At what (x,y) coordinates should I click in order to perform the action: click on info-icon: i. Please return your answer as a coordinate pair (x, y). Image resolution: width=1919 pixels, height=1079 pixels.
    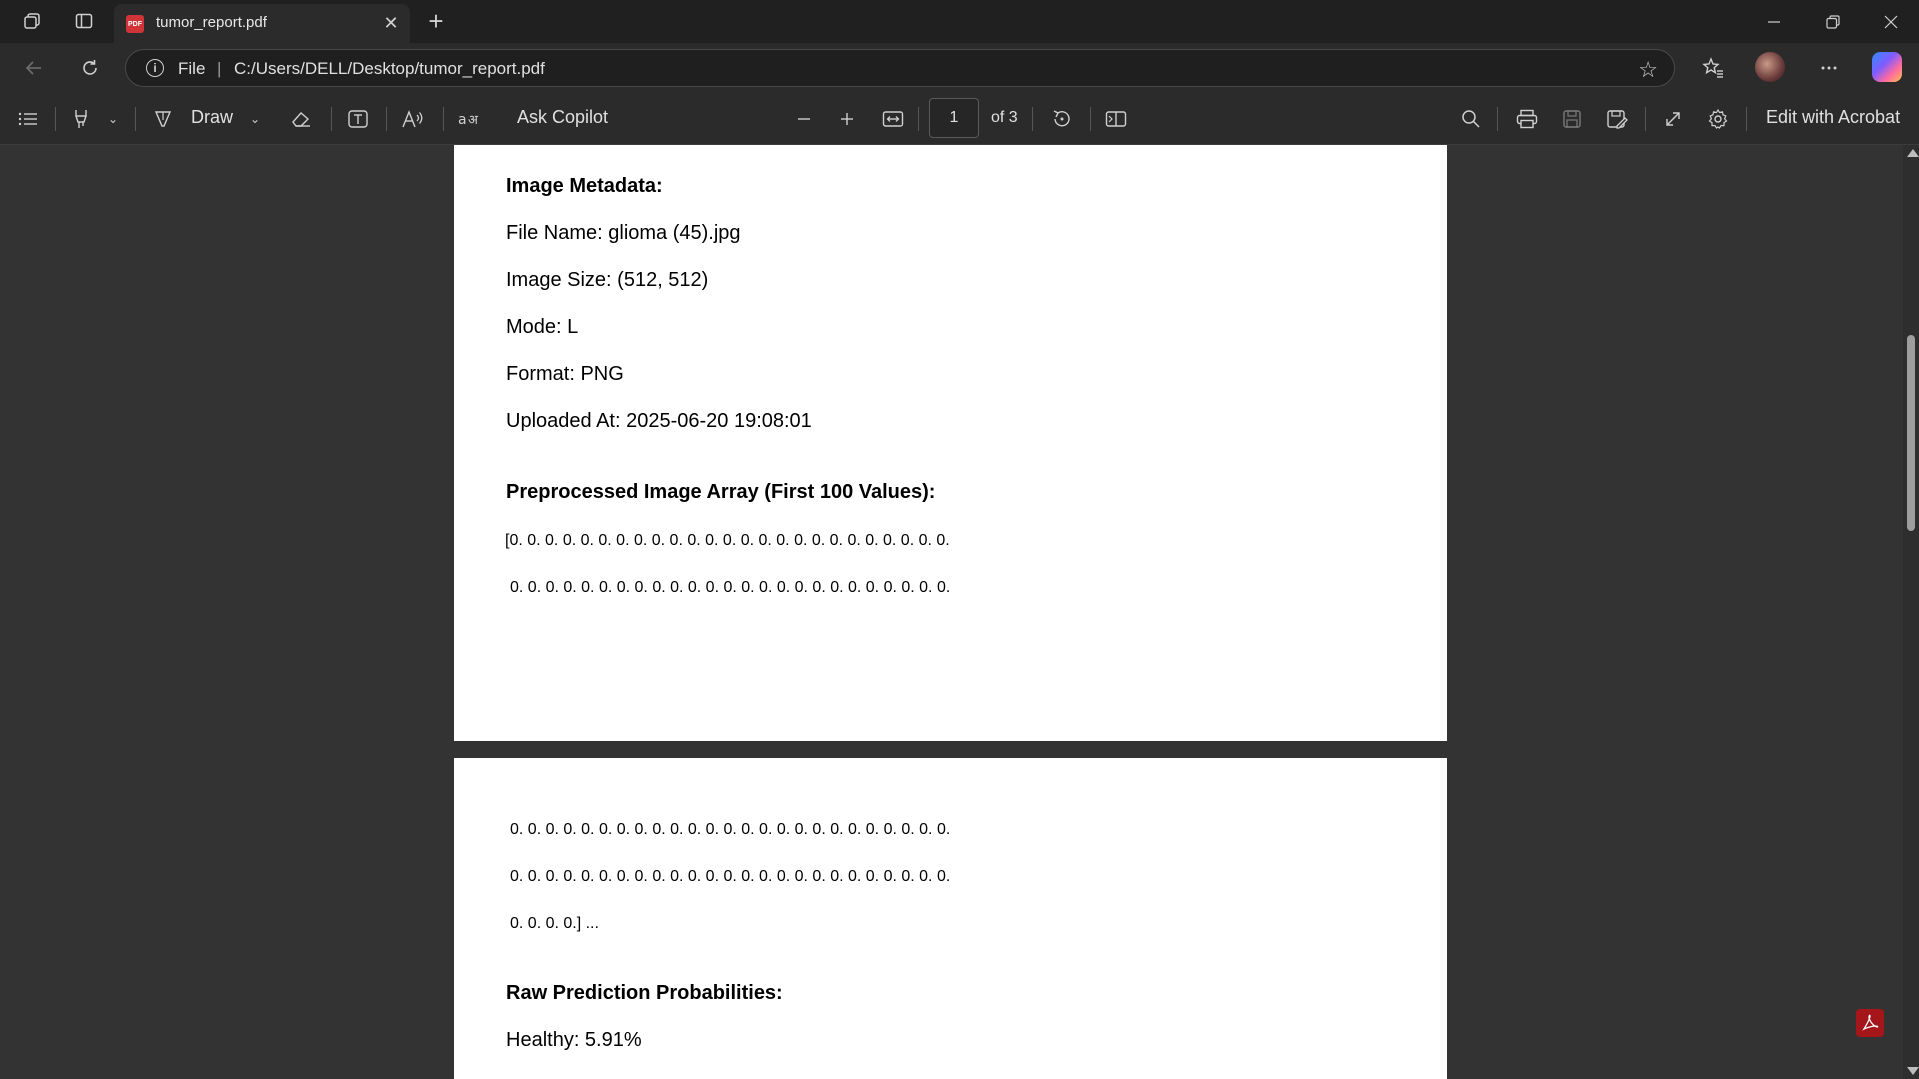
    Looking at the image, I should click on (155, 68).